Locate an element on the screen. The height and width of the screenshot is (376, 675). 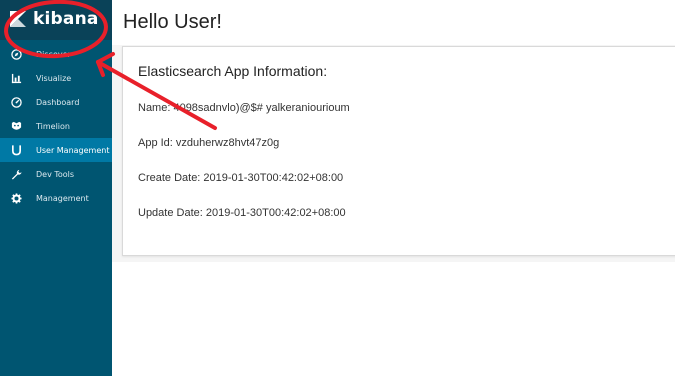
sidebar-item-management: Management is located at coordinates (56, 198).